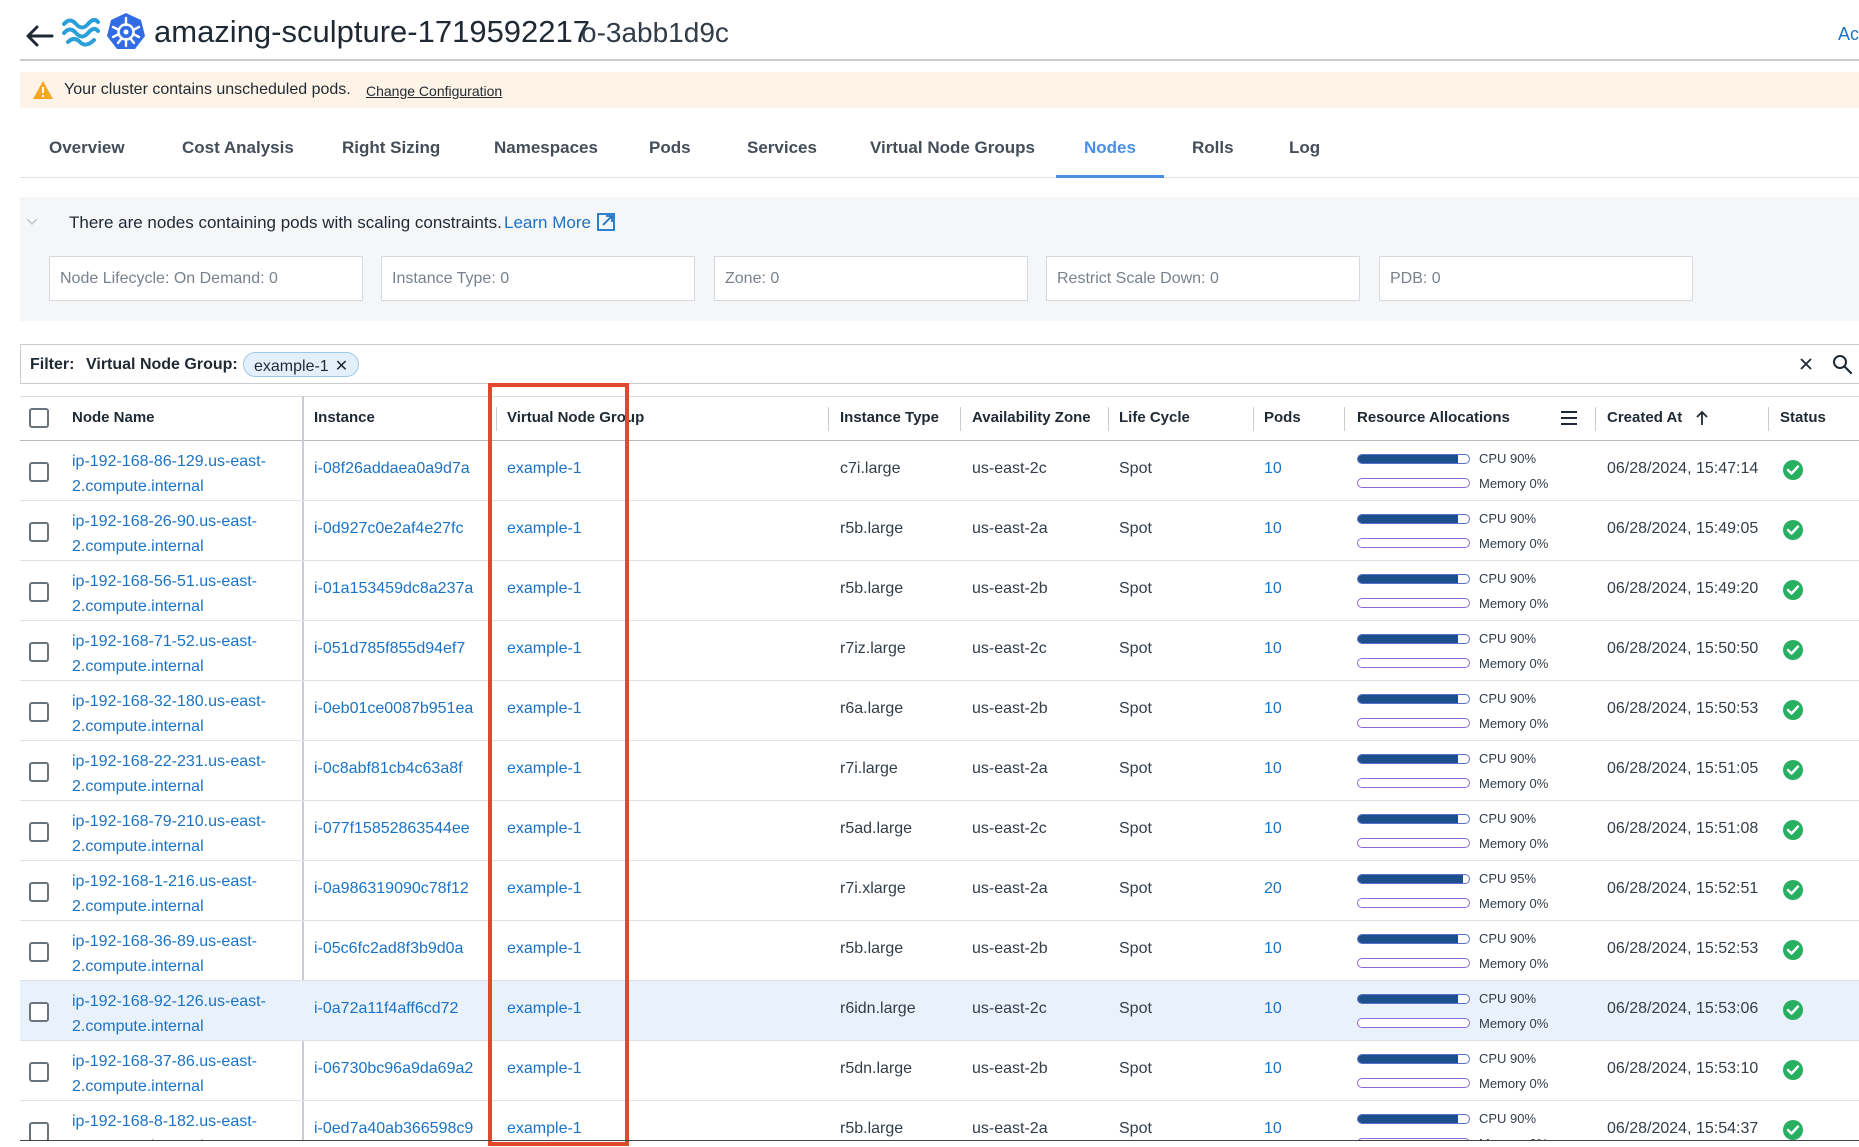 The width and height of the screenshot is (1859, 1147). Describe the element at coordinates (952, 148) in the screenshot. I see `tab-virtual-node-groups: Virtual Node Groups` at that location.